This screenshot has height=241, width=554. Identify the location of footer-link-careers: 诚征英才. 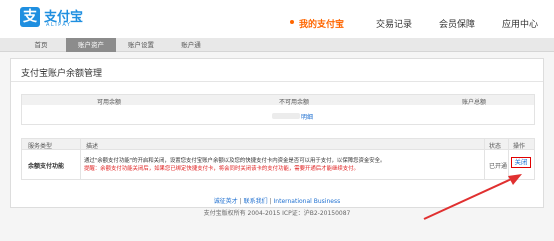
(226, 201).